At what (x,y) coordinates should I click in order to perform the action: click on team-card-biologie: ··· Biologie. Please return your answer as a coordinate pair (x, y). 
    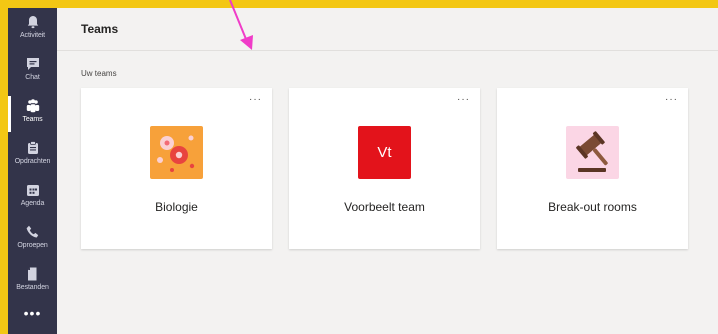
    Looking at the image, I should click on (176, 168).